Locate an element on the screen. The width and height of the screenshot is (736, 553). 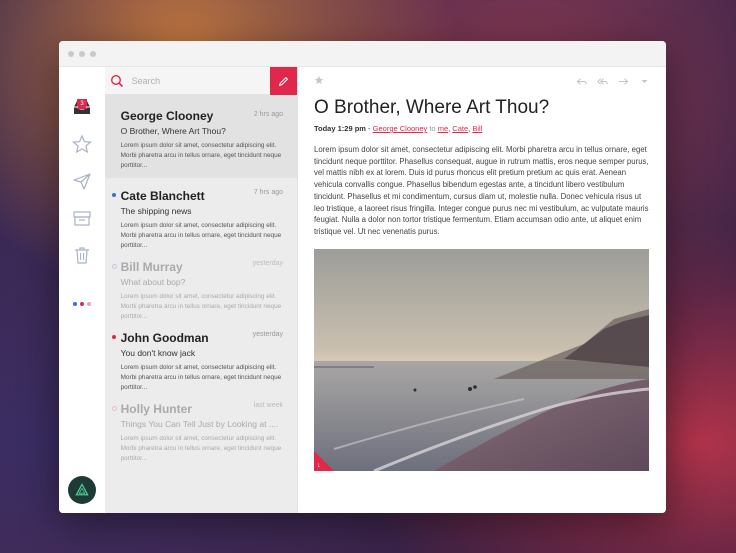
reply-all-icon is located at coordinates (602, 81).